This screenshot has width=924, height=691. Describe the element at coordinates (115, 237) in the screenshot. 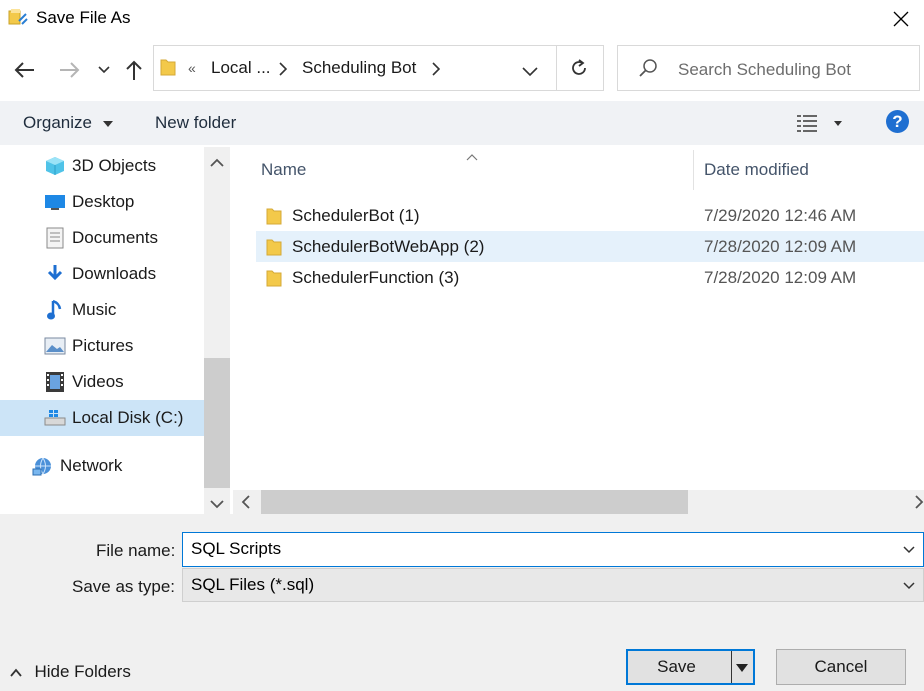

I see `nav-item-label: Documents` at that location.